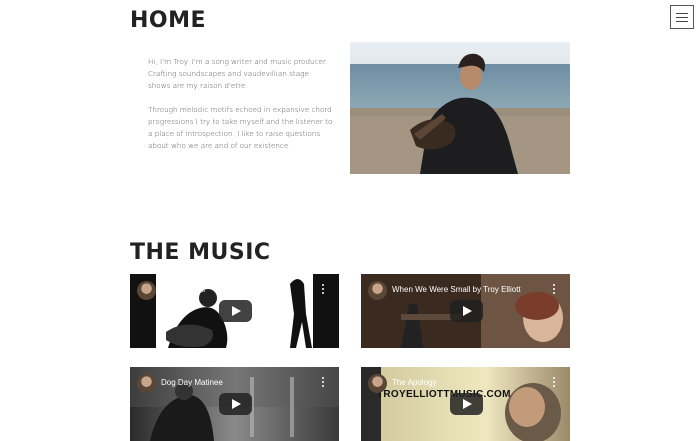 The height and width of the screenshot is (441, 700). I want to click on video-player: wake up call, so click(234, 311).